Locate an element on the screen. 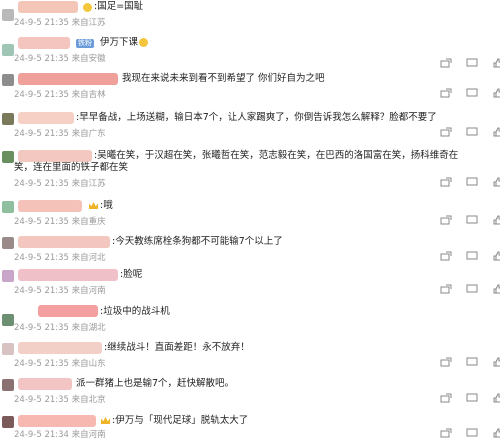  comment-meta: 24-9-5 21:35 来自山东 is located at coordinates (60, 364).